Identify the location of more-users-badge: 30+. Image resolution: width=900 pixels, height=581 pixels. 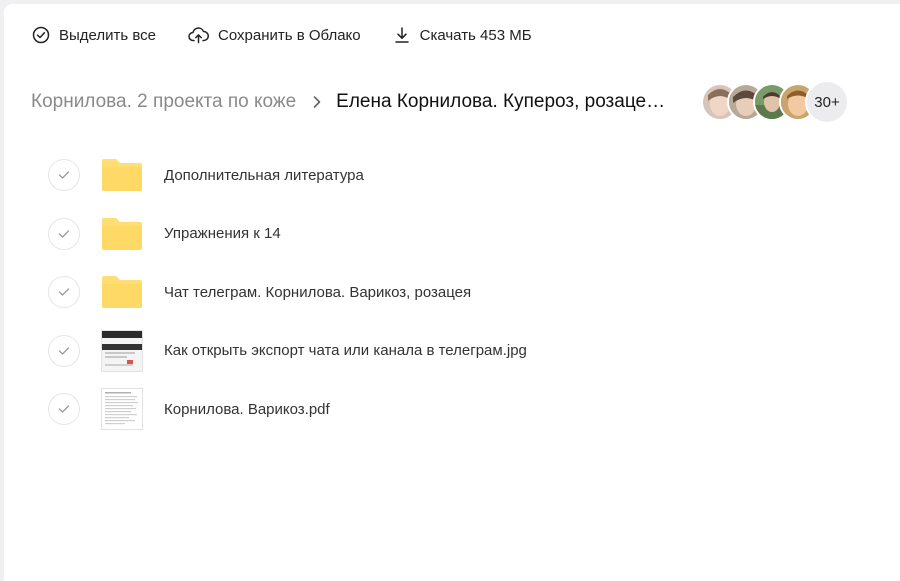
(827, 102).